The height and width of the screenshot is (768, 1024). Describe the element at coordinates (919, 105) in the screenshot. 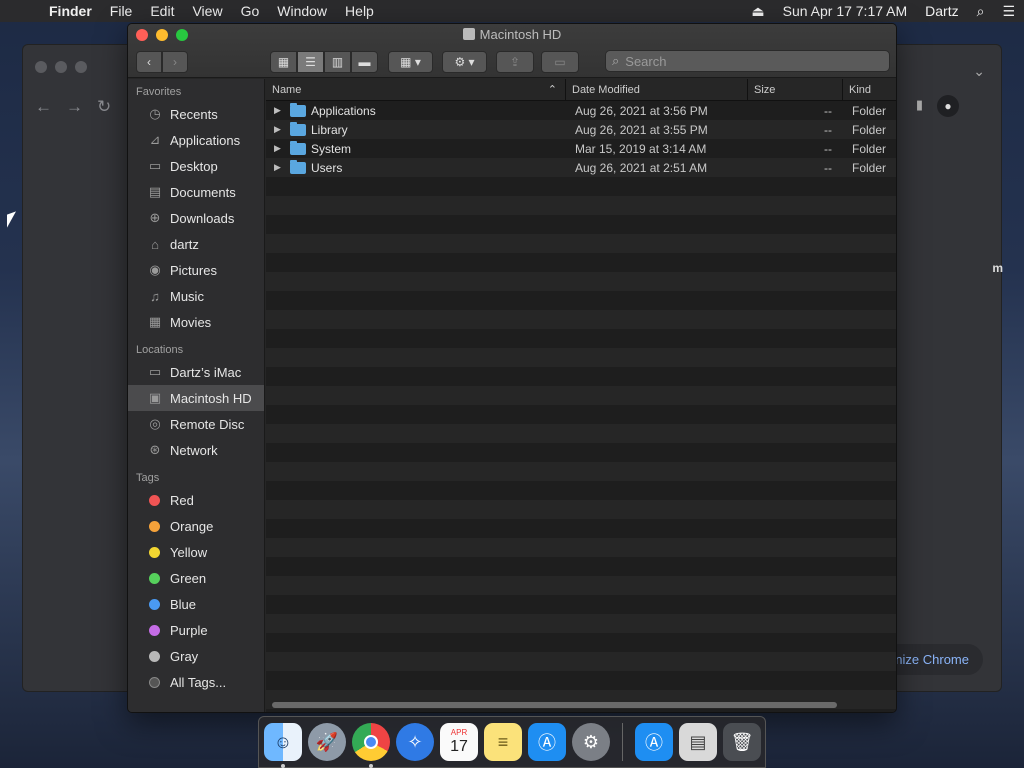

I see `side-panel-icon: ▮` at that location.